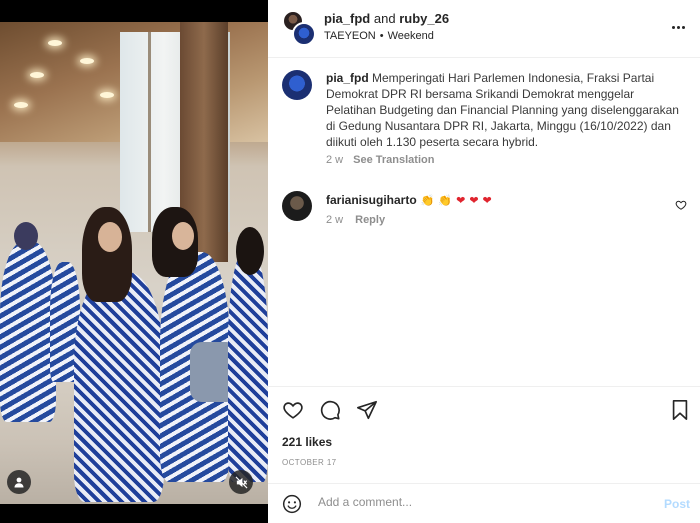 The height and width of the screenshot is (523, 700). Describe the element at coordinates (506, 160) in the screenshot. I see `caption-meta: 2 w See Translation` at that location.